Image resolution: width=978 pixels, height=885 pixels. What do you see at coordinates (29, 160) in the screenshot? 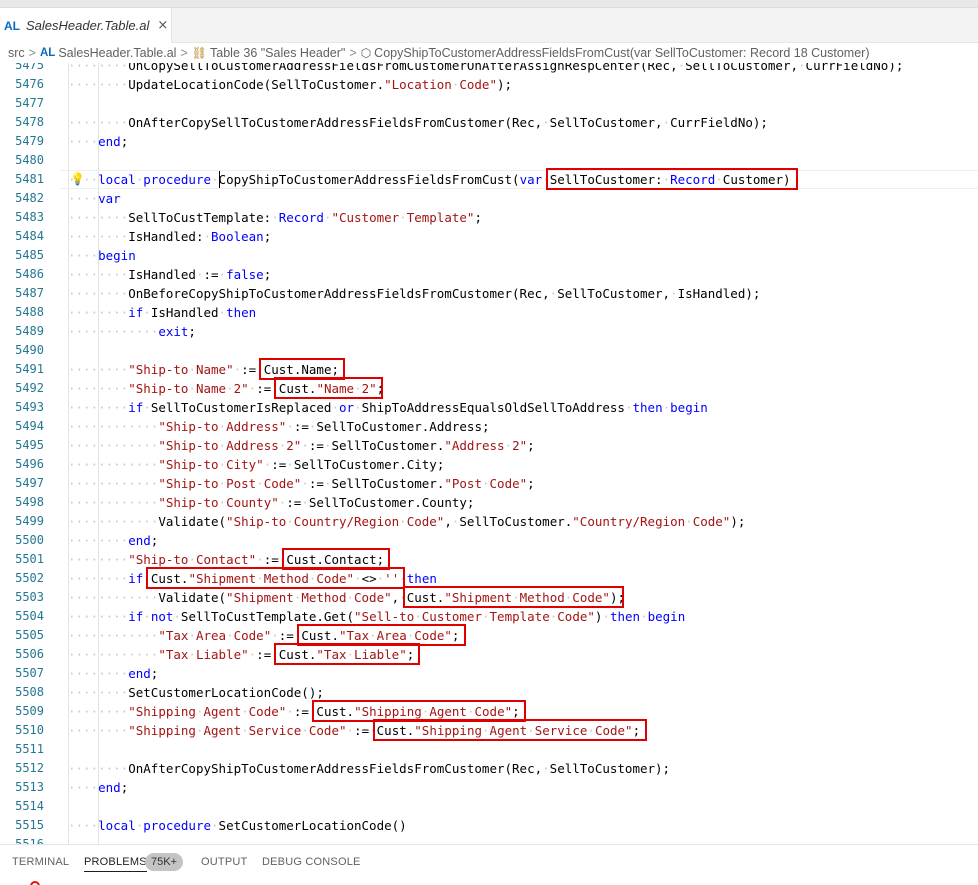
I see `line-number: 5480` at bounding box center [29, 160].